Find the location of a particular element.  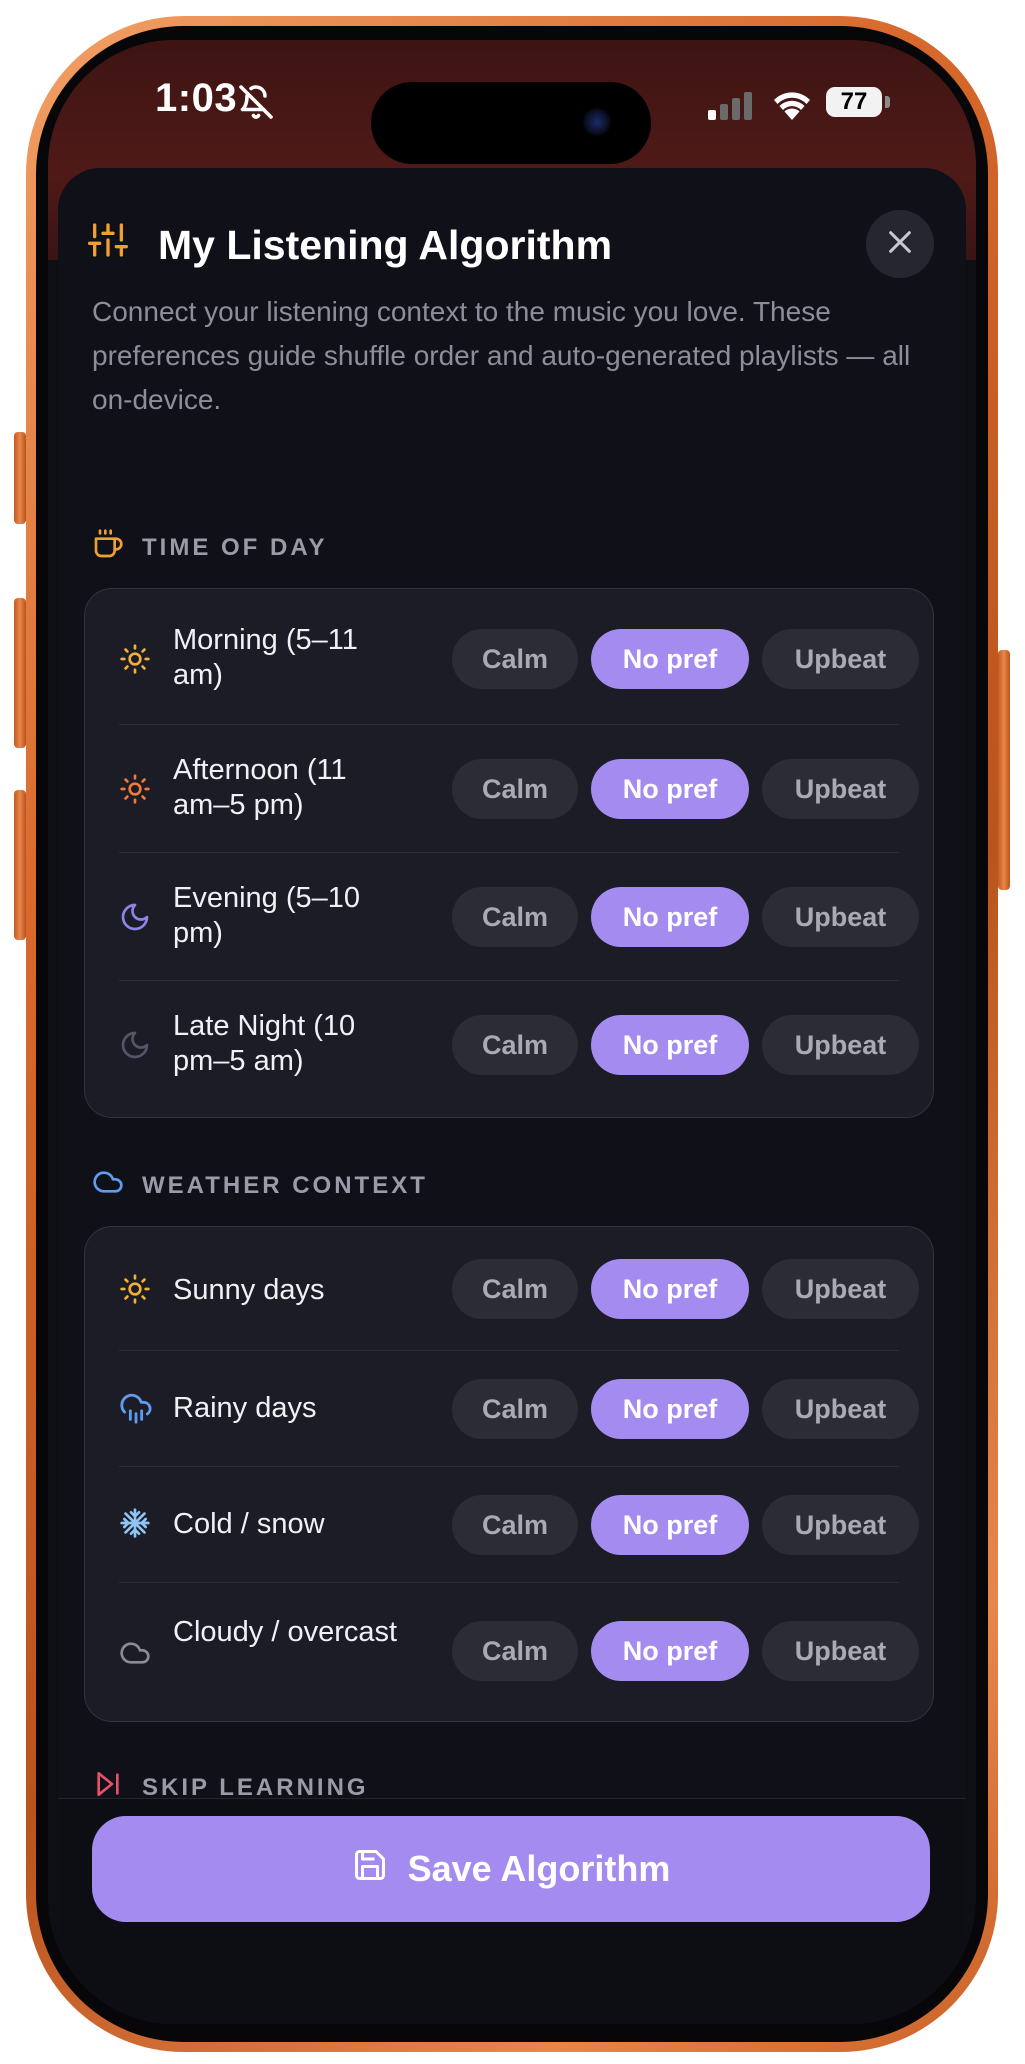

row-label: Cloudy / overcast is located at coordinates (285, 1632).